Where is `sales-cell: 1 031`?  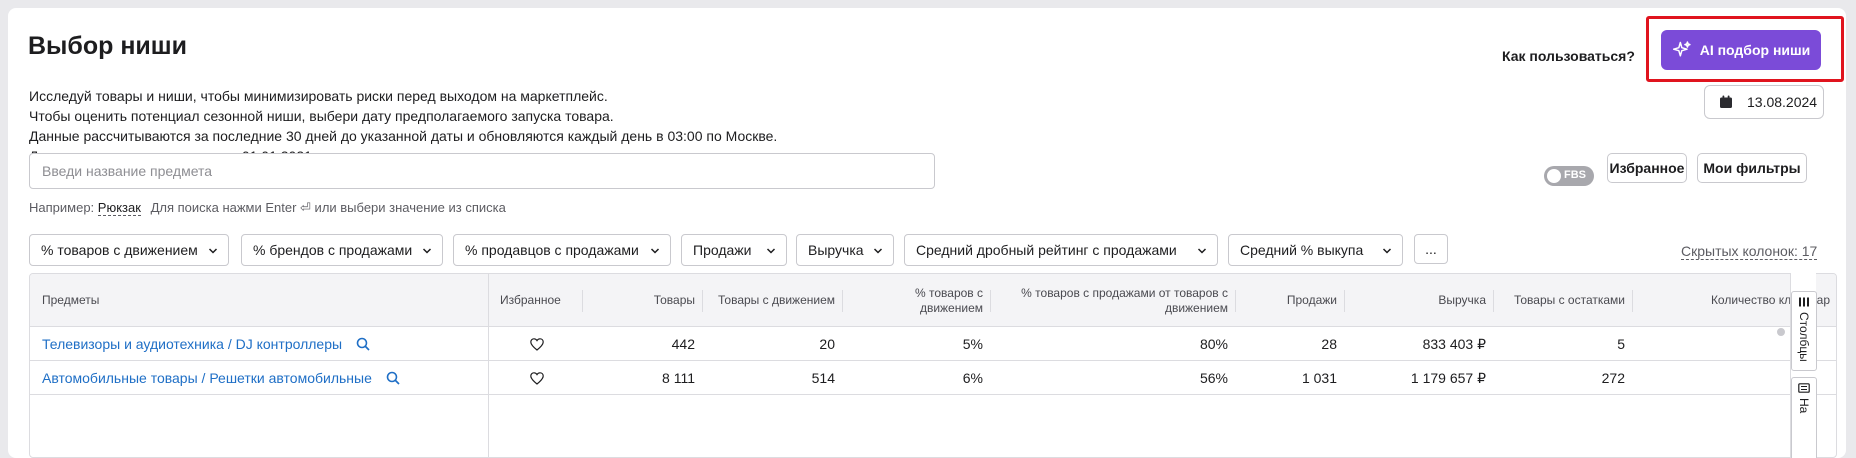 sales-cell: 1 031 is located at coordinates (1319, 378).